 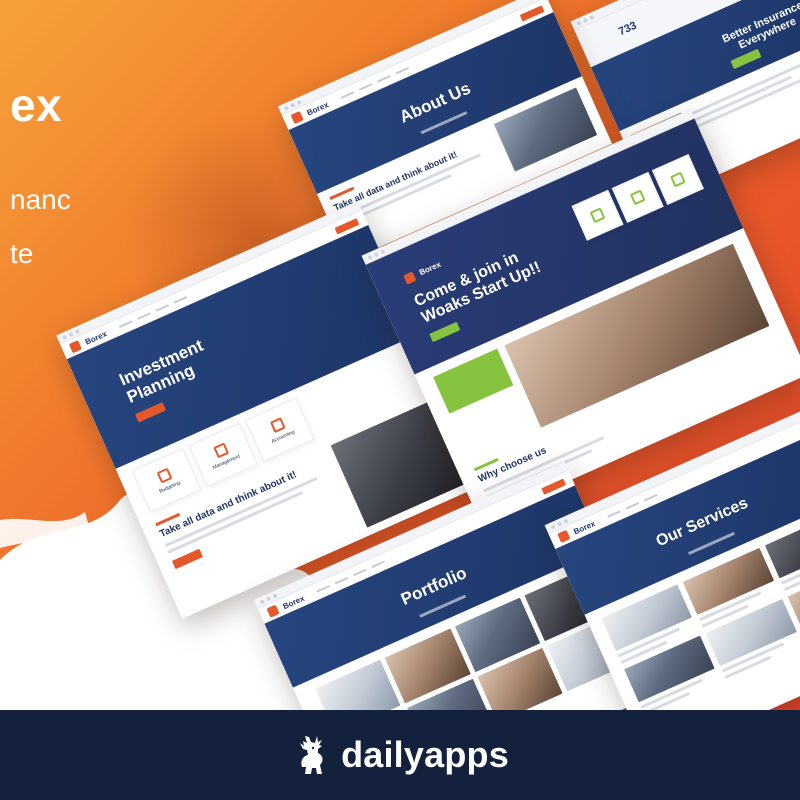 What do you see at coordinates (627, 29) in the screenshot?
I see `insurance-stat: 733` at bounding box center [627, 29].